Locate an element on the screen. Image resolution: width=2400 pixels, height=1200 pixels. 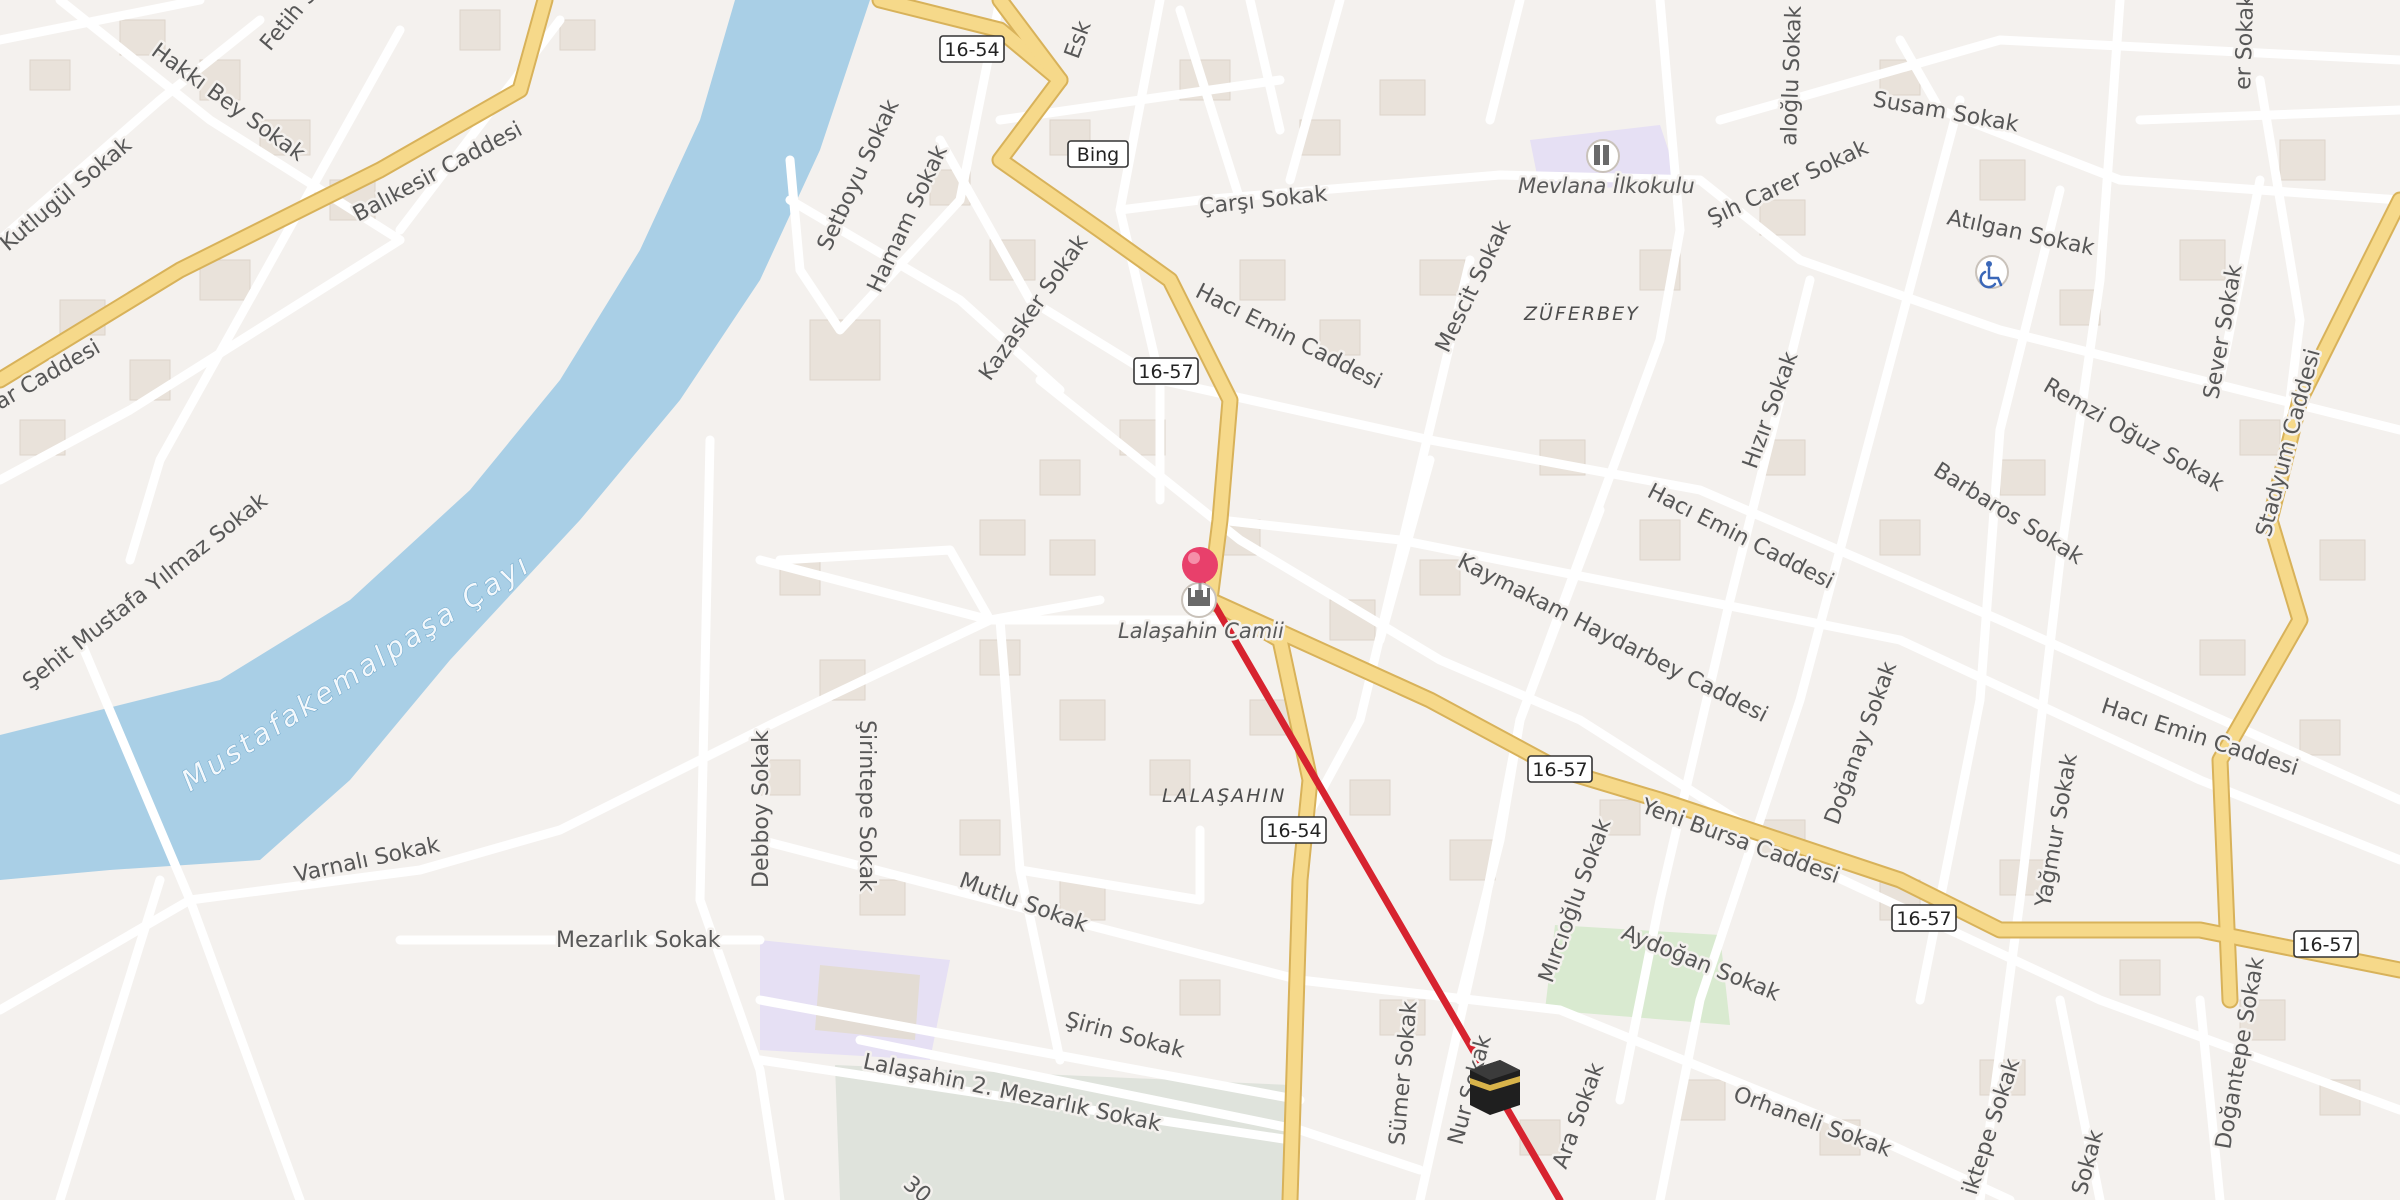
street-label: Debboy Sokak is located at coordinates (761, 809).